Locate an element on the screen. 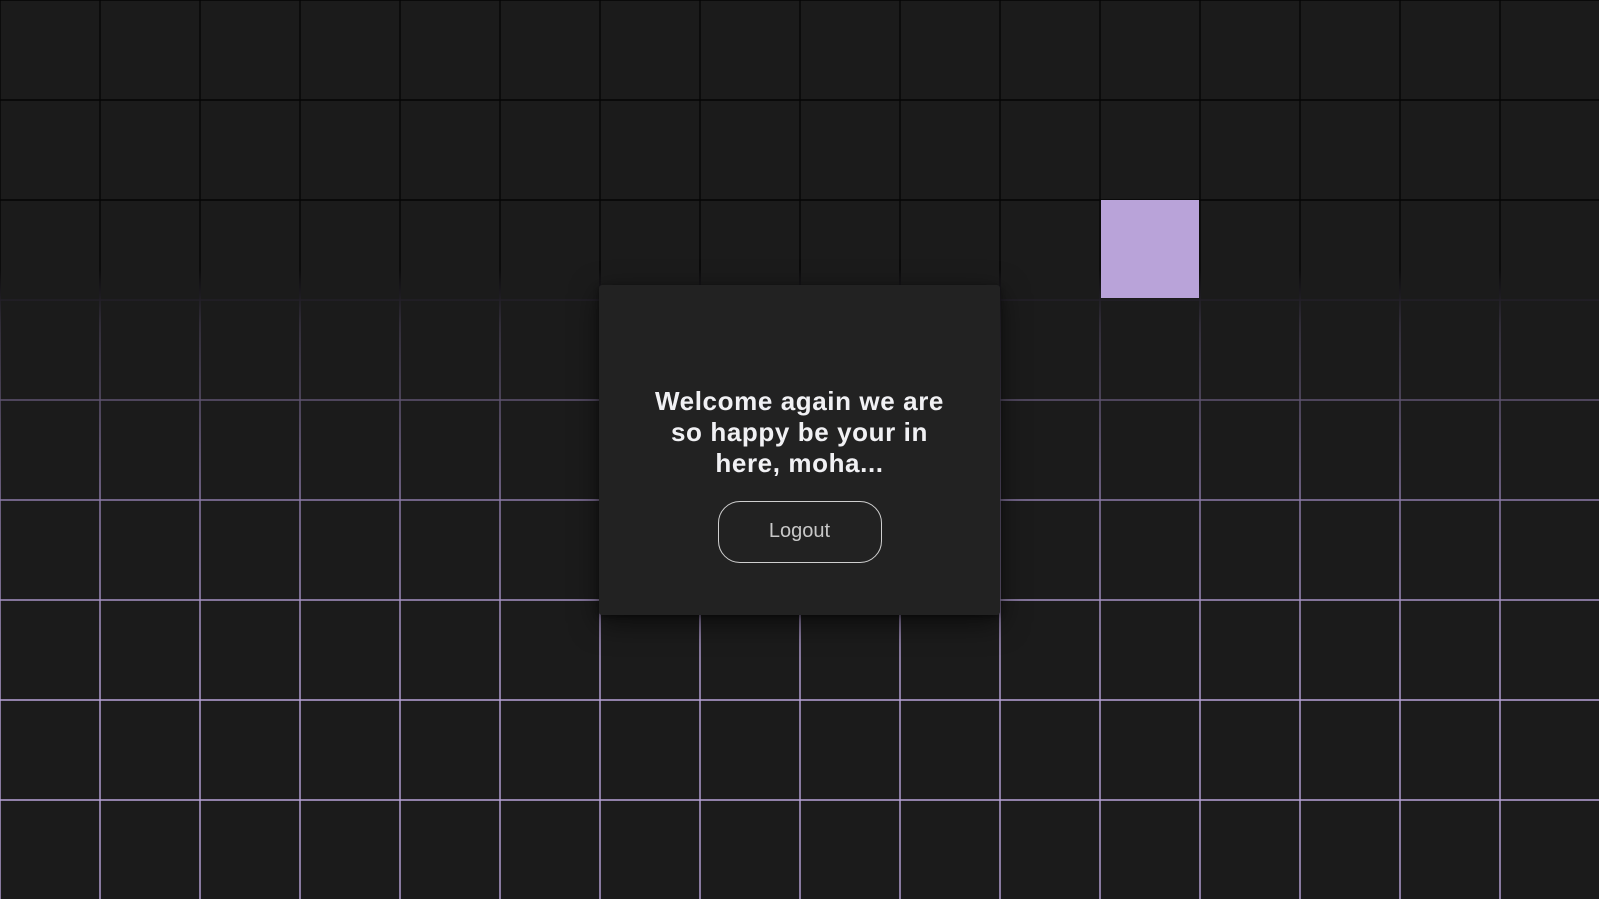 The image size is (1599, 899). highlighted-grid-tile is located at coordinates (1150, 249).